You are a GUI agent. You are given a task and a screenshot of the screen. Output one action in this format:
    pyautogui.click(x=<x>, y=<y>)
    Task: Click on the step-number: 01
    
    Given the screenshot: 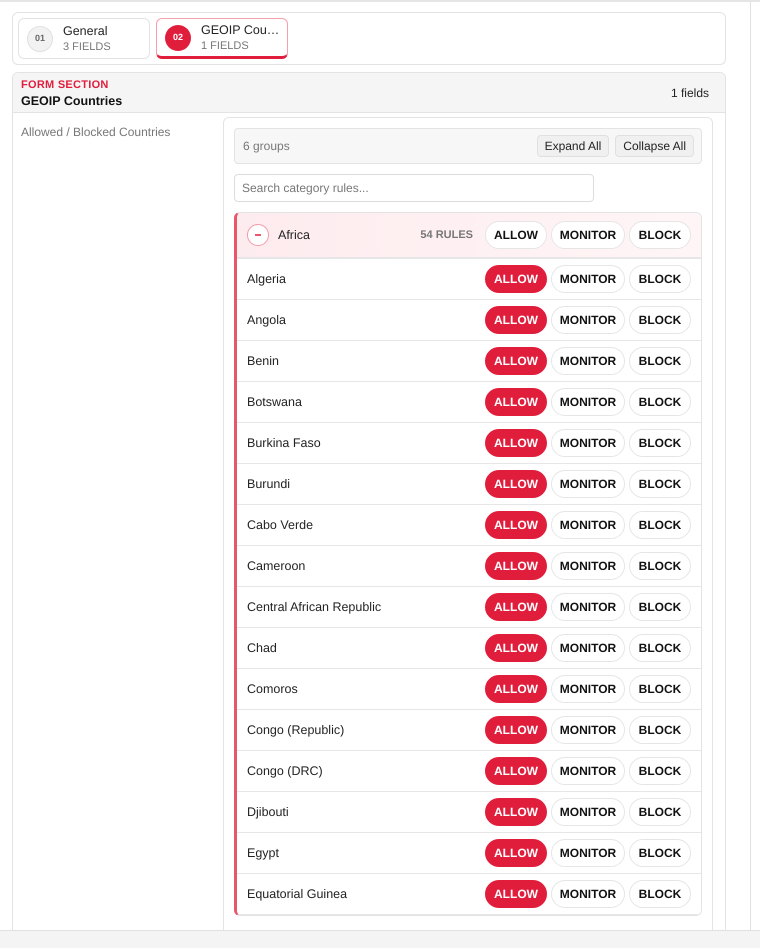 What is the action you would take?
    pyautogui.click(x=40, y=39)
    